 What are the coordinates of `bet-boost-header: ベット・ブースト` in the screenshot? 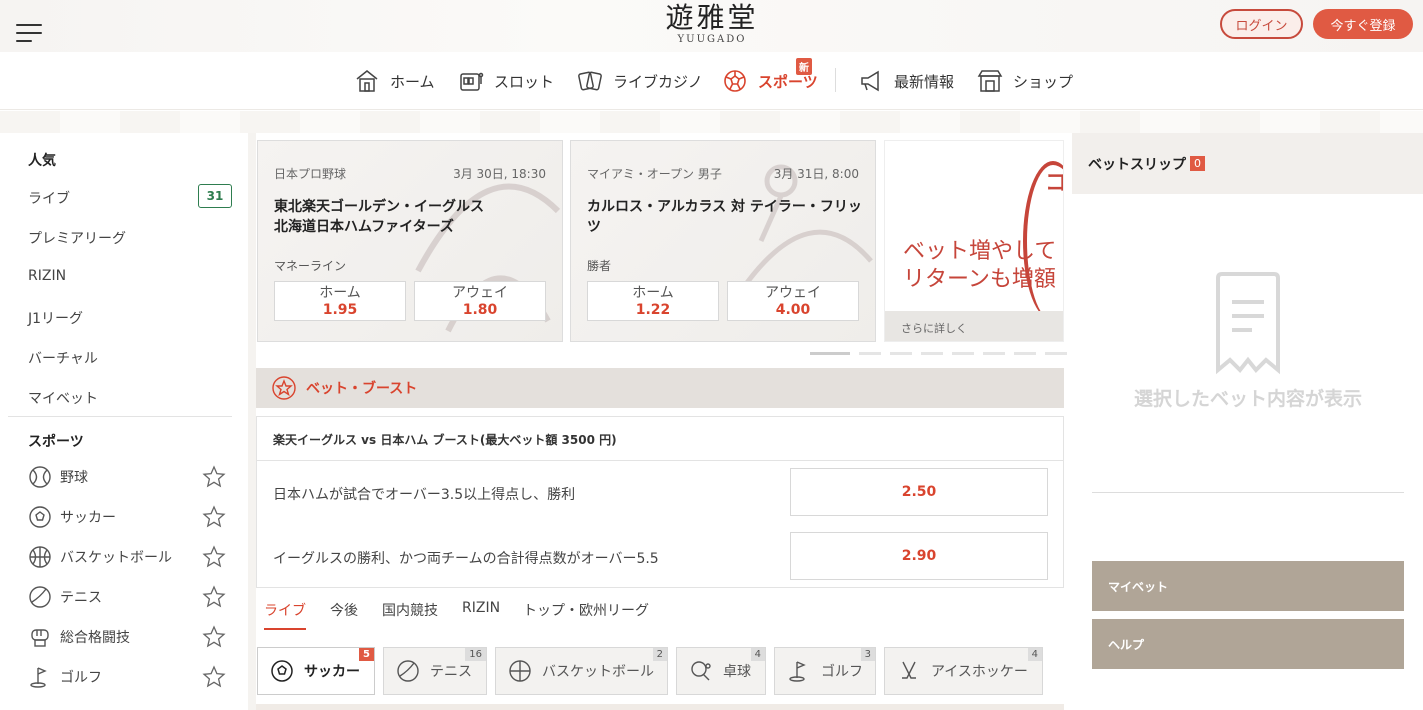 It's located at (660, 388).